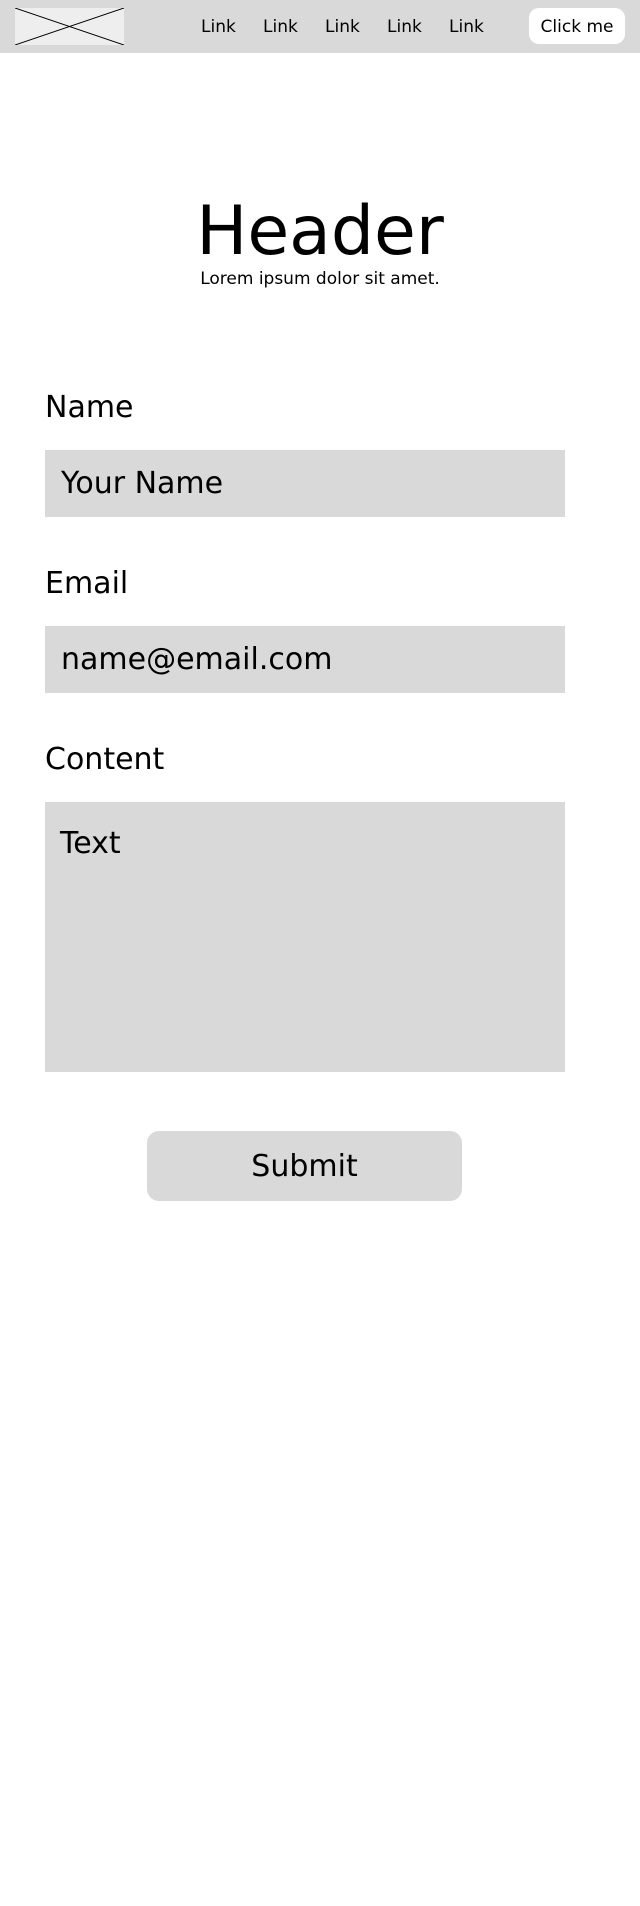 This screenshot has height=1906, width=640. Describe the element at coordinates (305, 483) in the screenshot. I see `name-field` at that location.